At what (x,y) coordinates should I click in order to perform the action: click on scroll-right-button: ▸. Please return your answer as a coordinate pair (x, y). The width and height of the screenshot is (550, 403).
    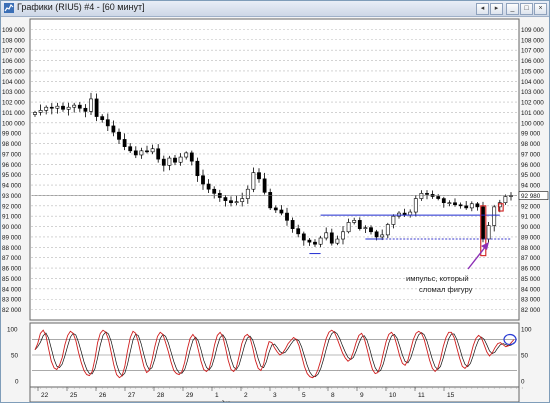
    Looking at the image, I should click on (496, 9).